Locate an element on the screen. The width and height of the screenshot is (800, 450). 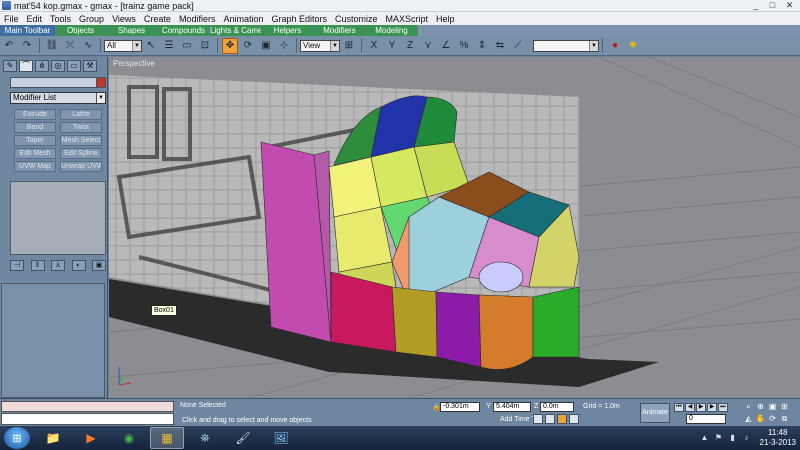
file-explorer-icon: 📁 is located at coordinates (53, 438).